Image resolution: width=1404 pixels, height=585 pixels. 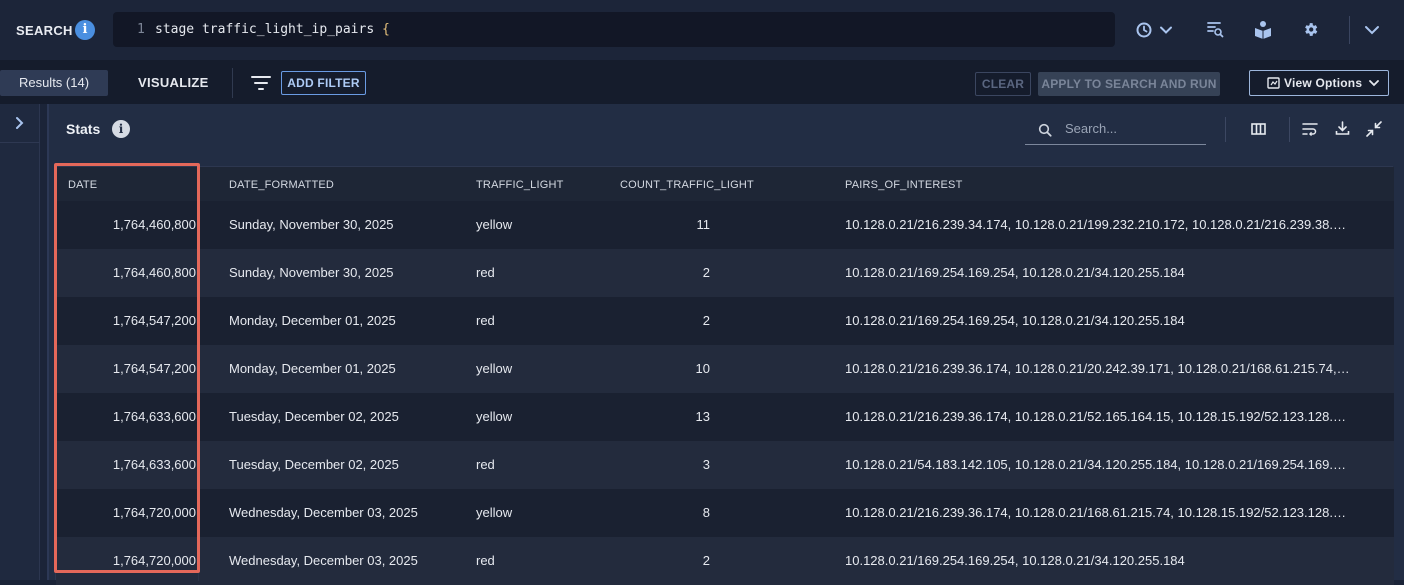 I want to click on rail-divider, so click(x=20, y=142).